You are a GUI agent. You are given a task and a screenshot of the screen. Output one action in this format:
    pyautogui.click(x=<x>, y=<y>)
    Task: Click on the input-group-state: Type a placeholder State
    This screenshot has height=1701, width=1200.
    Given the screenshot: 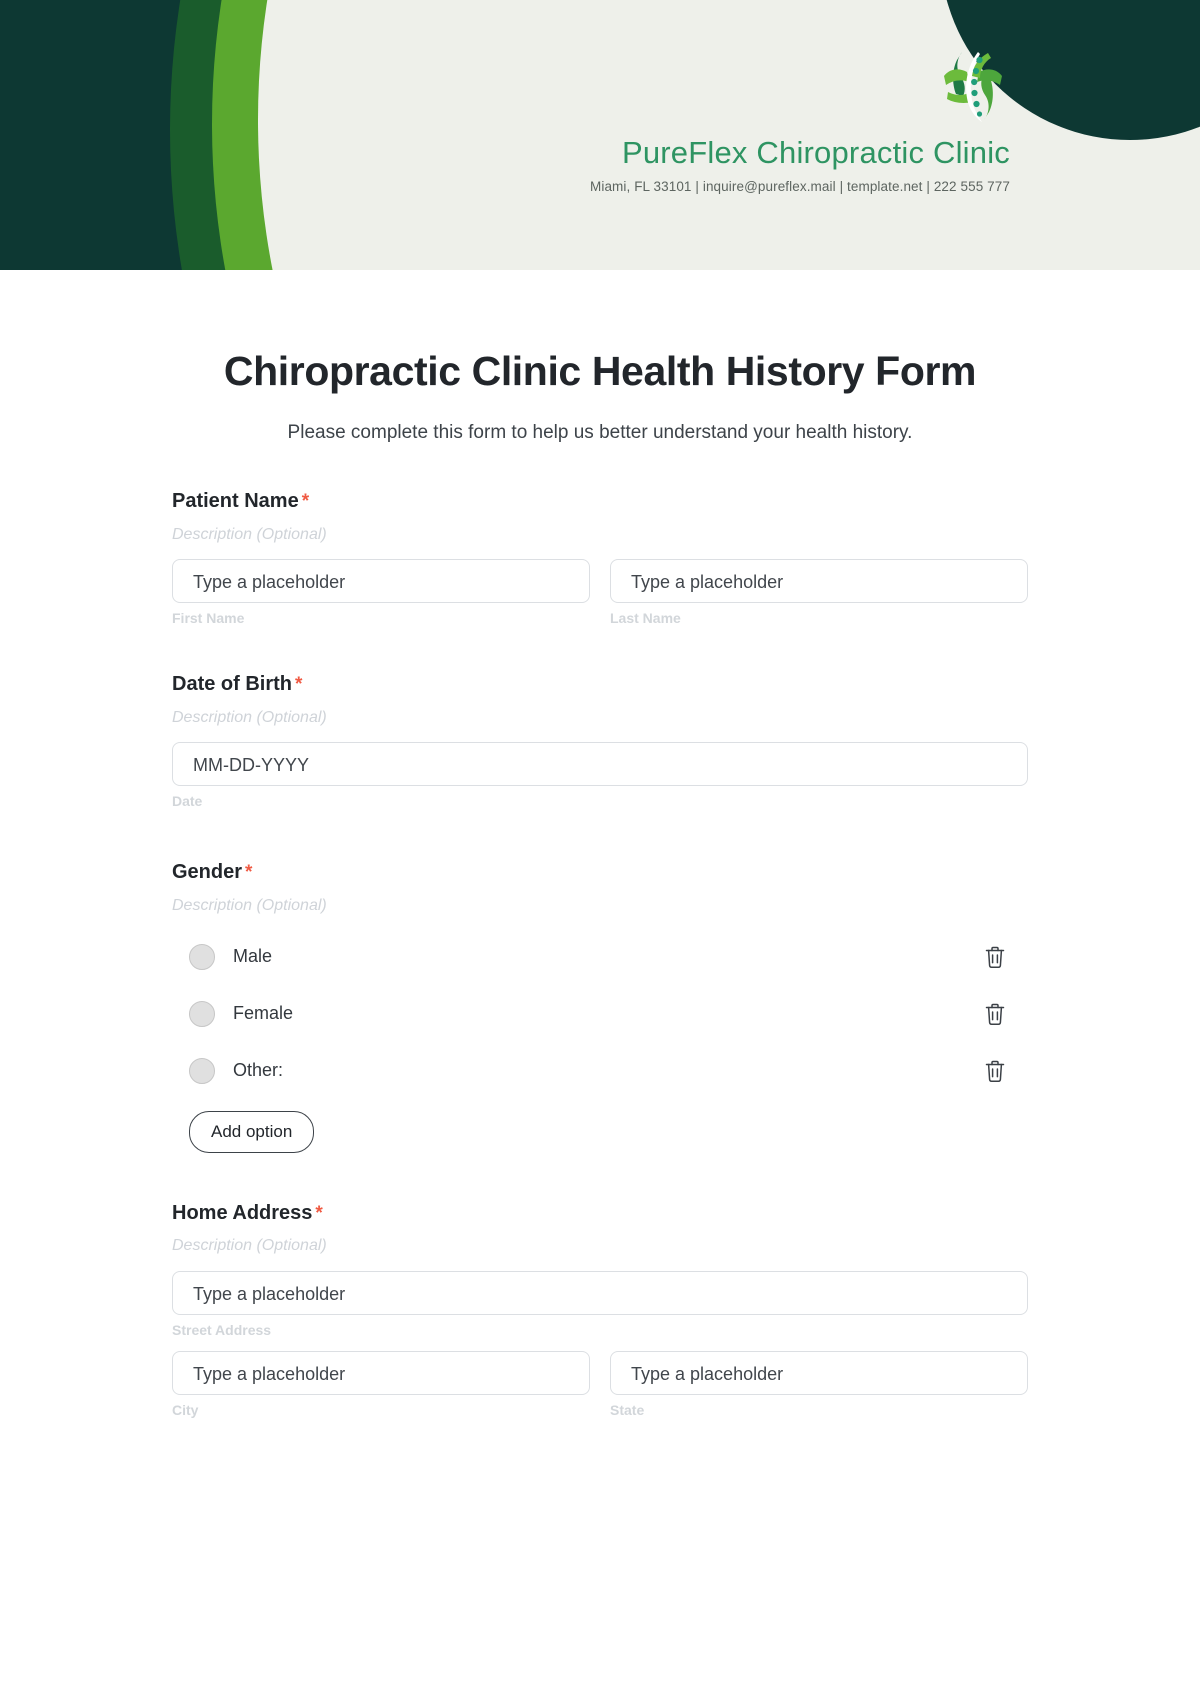 What is the action you would take?
    pyautogui.click(x=819, y=1385)
    